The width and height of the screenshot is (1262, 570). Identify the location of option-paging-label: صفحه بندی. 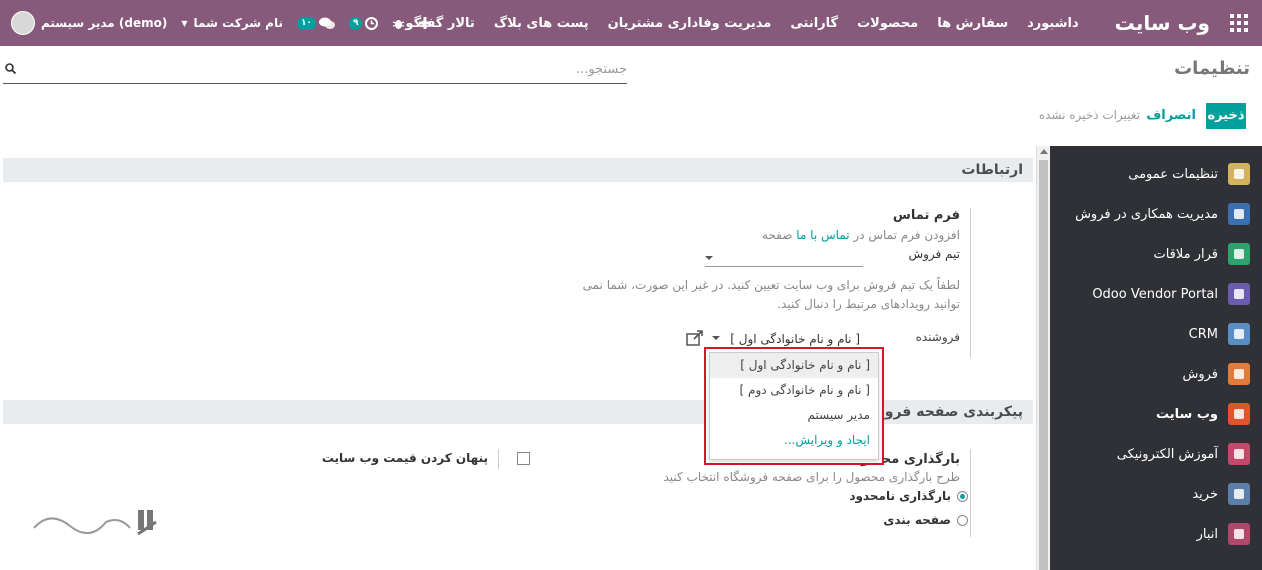
(917, 520).